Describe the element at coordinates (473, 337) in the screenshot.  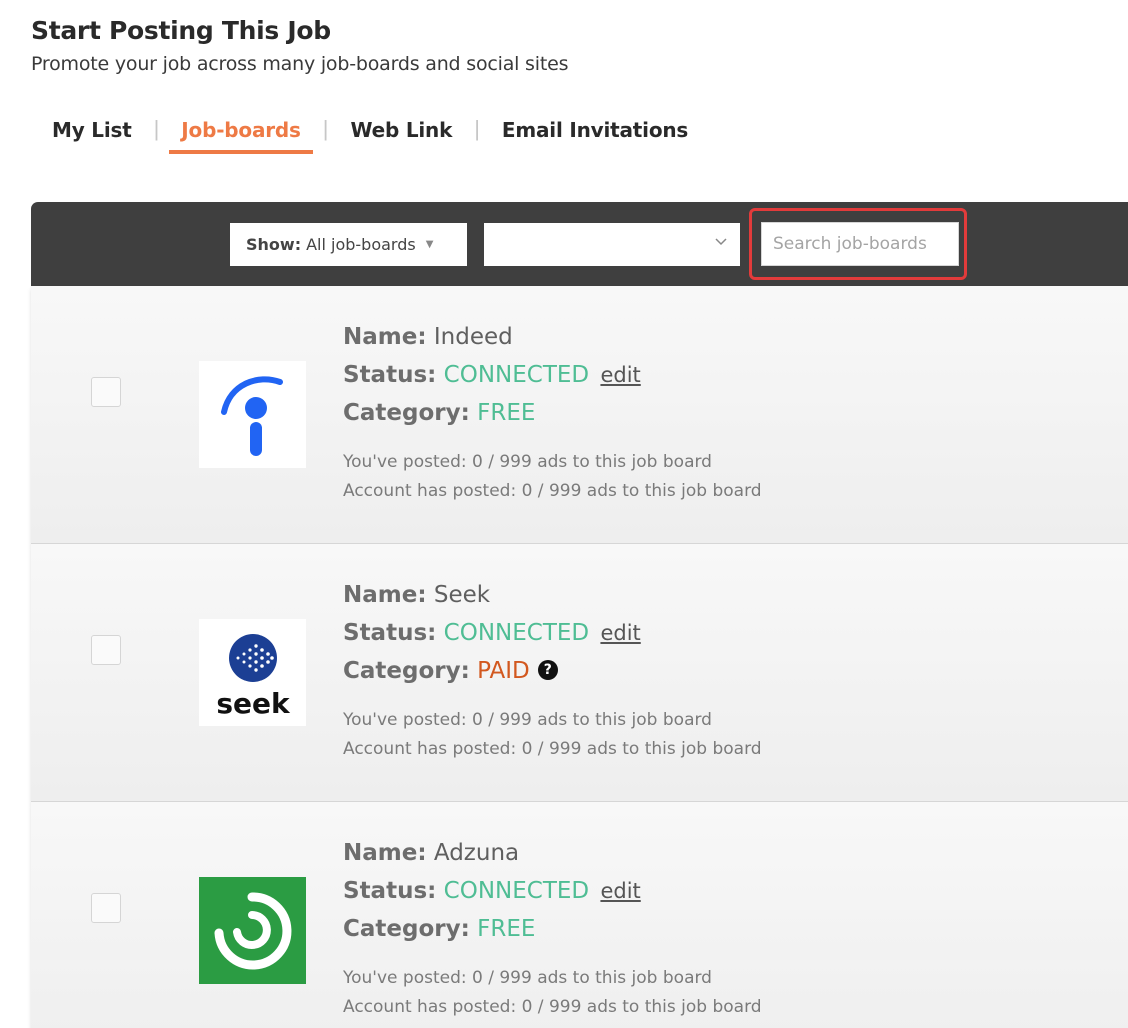
I see `board-name: Indeed` at that location.